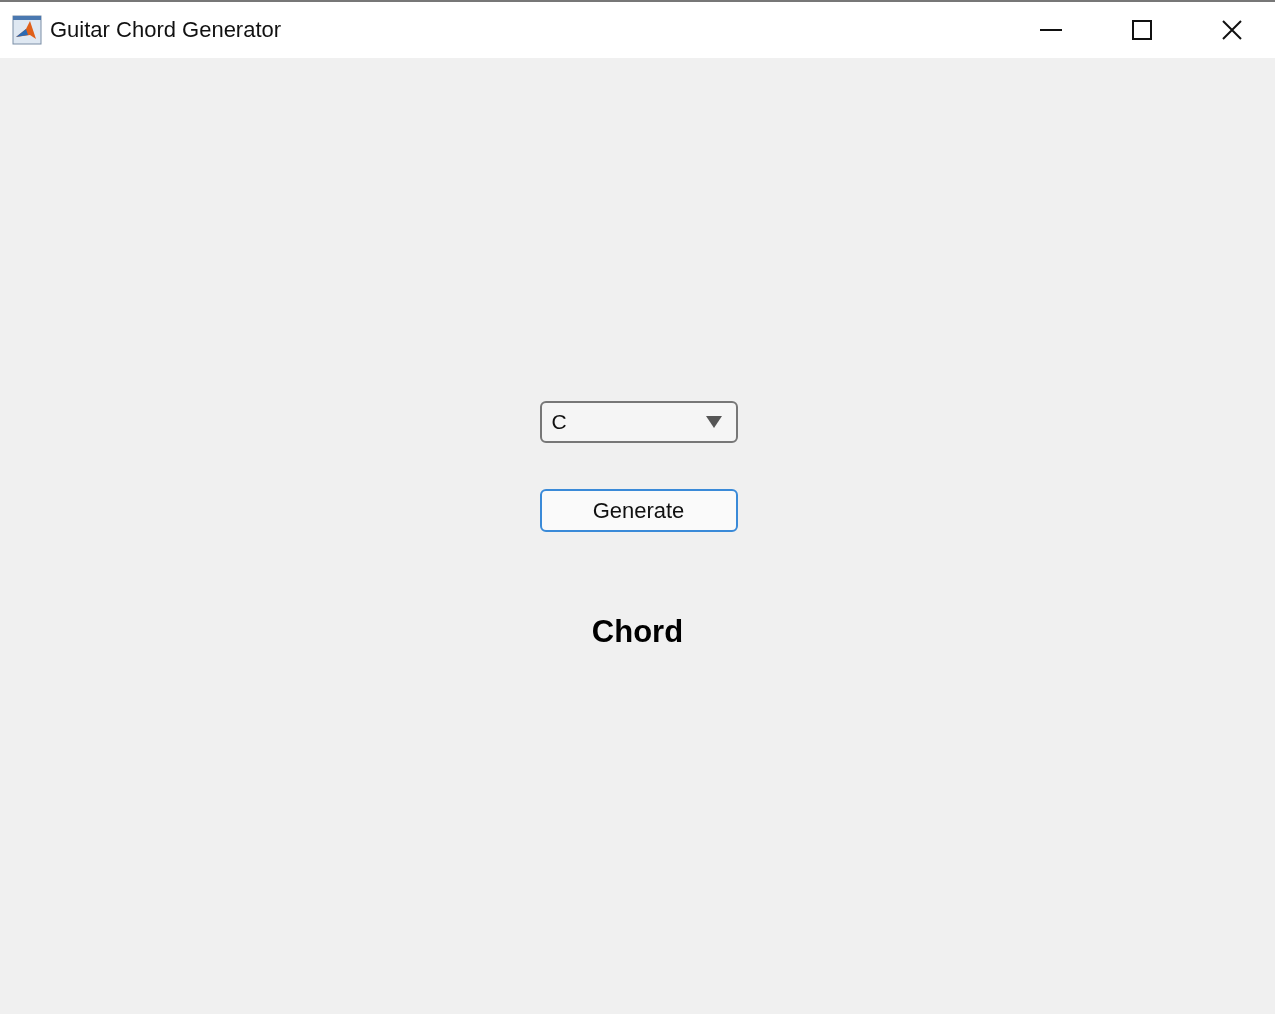  What do you see at coordinates (637, 632) in the screenshot?
I see `chord-label: Chord` at bounding box center [637, 632].